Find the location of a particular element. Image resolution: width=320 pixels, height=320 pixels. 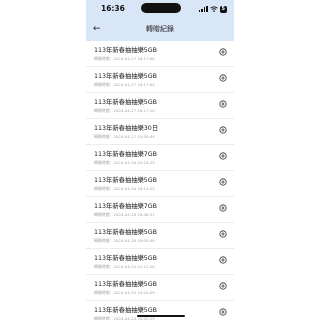

list-item: 113年新春抽抽樂5GB 轉贈時間：2024-04-27 16:17:10 is located at coordinates (160, 106).